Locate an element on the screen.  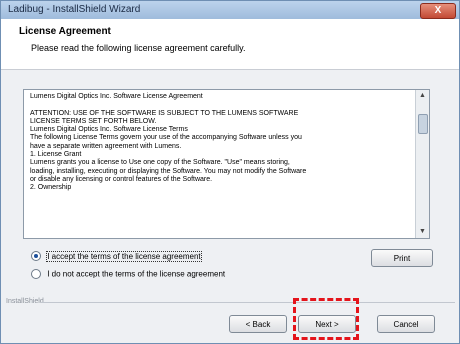
title-bar: Ladibug - InstallShield Wizard X is located at coordinates (230, 10).